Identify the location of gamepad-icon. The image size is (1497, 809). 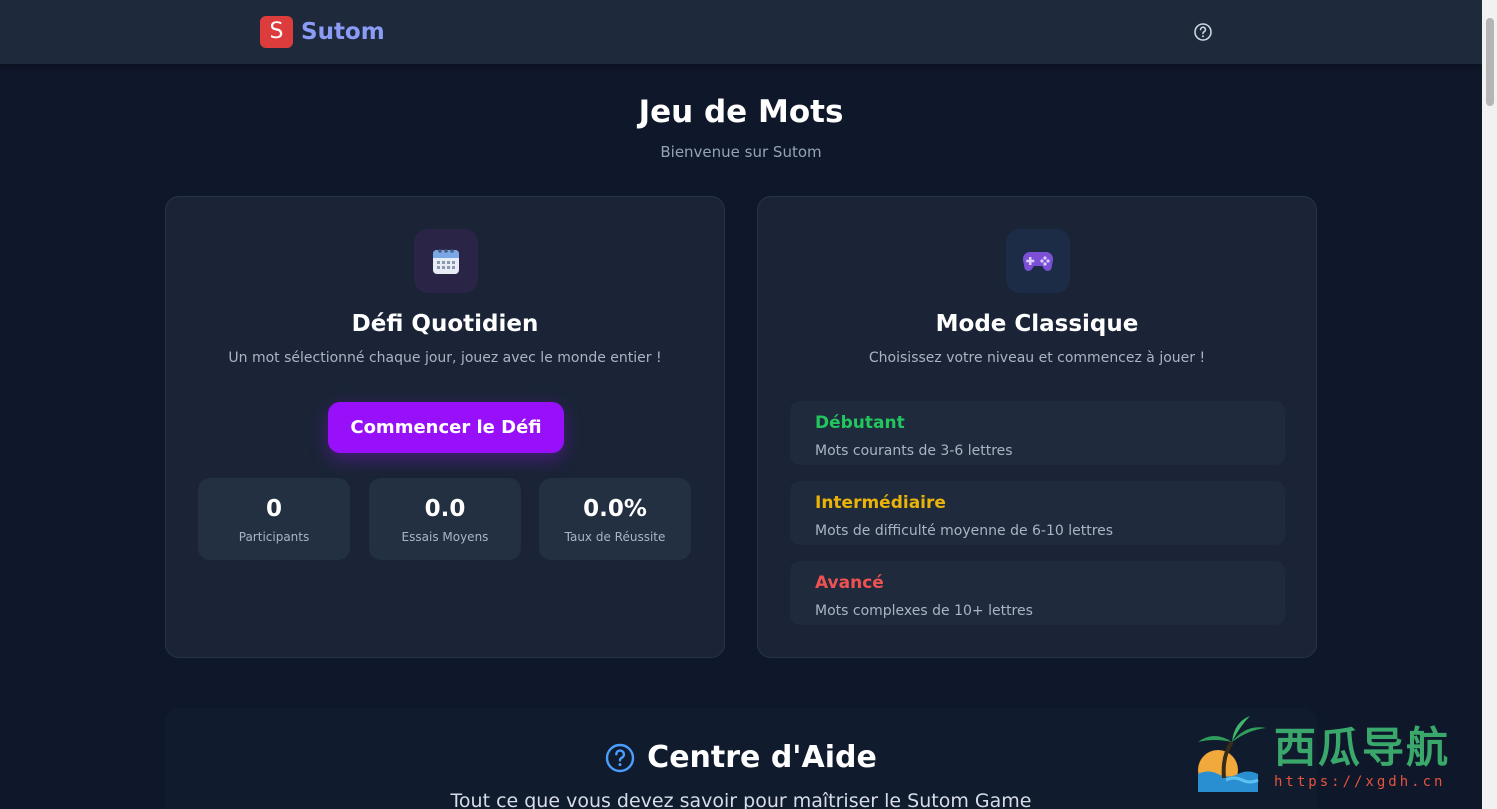
(1038, 261).